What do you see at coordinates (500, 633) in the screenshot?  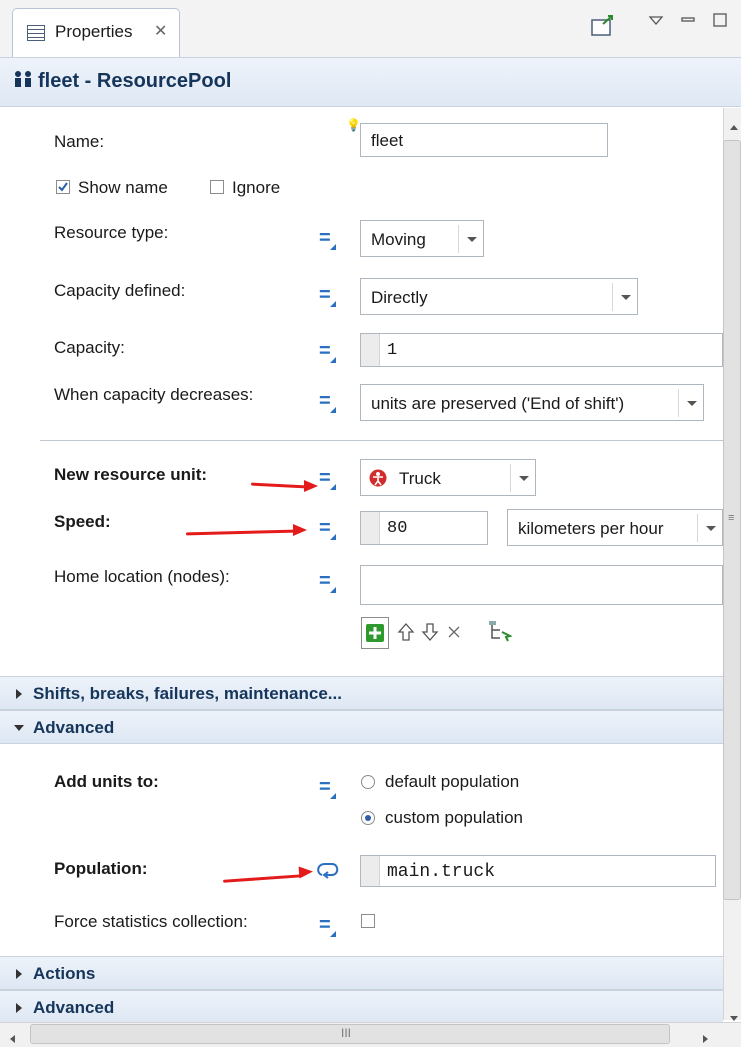 I see `choose-from-model-icon` at bounding box center [500, 633].